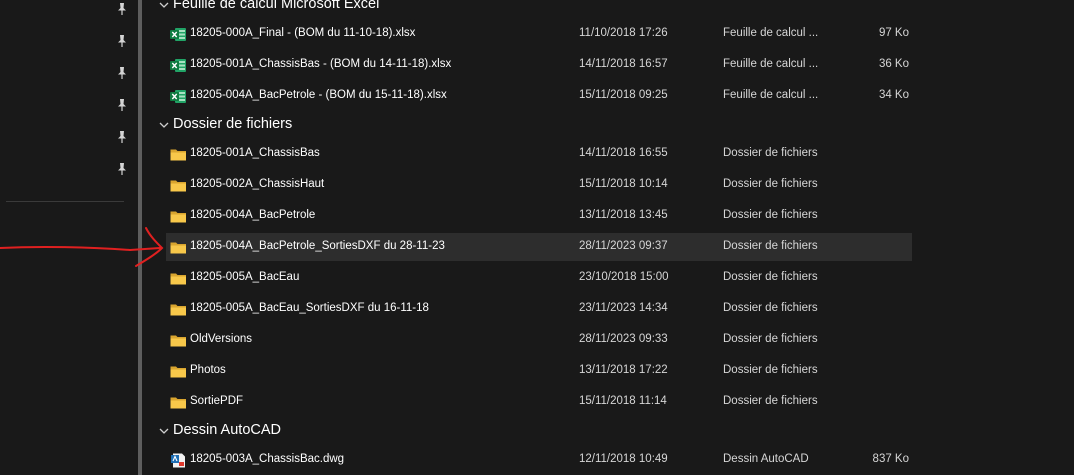  I want to click on file-date: 12/11/2018 10:49, so click(623, 459).